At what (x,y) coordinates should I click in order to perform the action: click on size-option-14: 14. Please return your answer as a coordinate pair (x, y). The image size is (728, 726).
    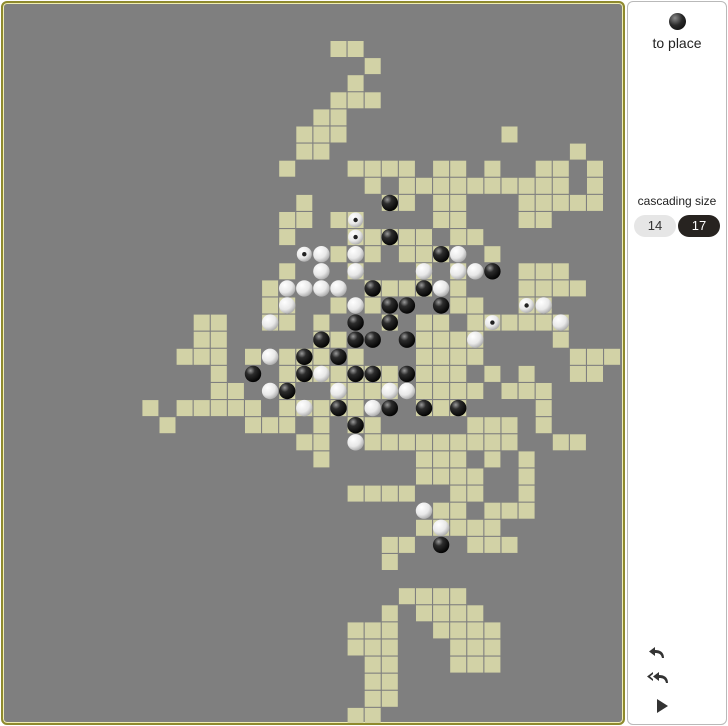
    Looking at the image, I should click on (655, 226).